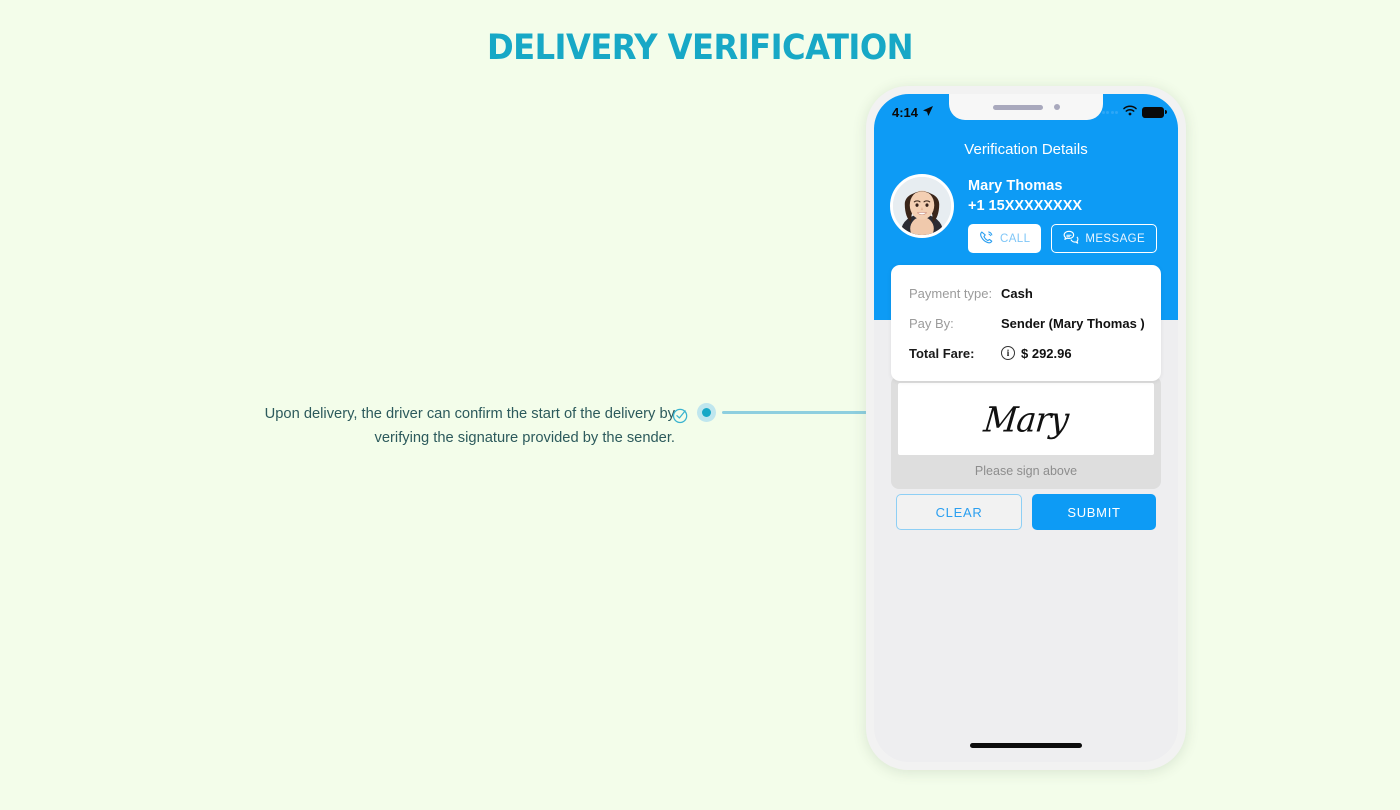  What do you see at coordinates (931, 323) in the screenshot?
I see `pay-by-label: Pay By:` at bounding box center [931, 323].